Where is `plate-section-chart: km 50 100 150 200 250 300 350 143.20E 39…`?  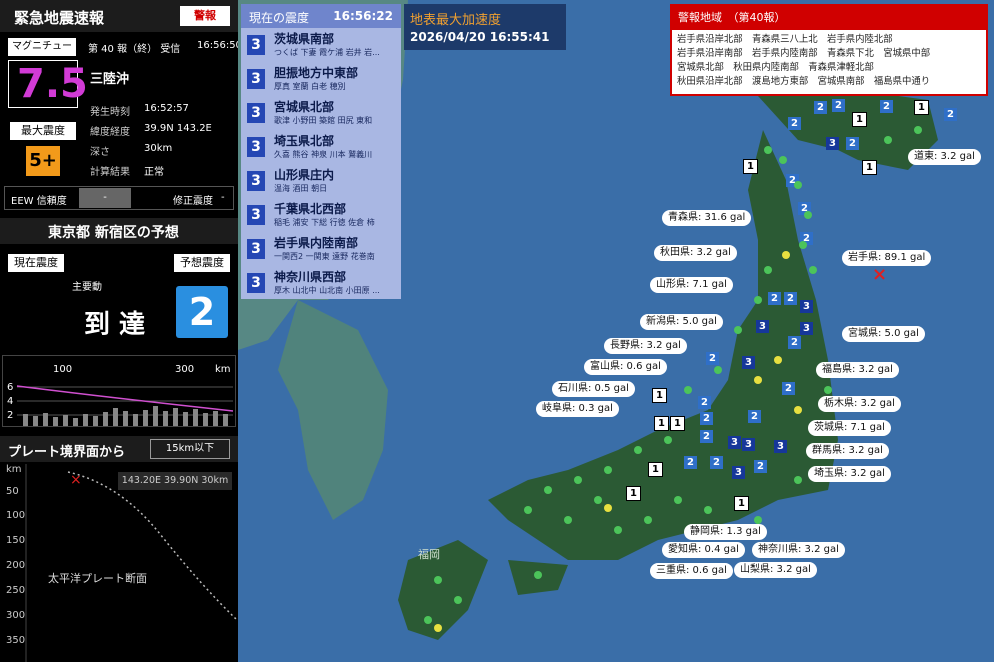 plate-section-chart: km 50 100 150 200 250 300 350 143.20E 39… is located at coordinates (119, 563).